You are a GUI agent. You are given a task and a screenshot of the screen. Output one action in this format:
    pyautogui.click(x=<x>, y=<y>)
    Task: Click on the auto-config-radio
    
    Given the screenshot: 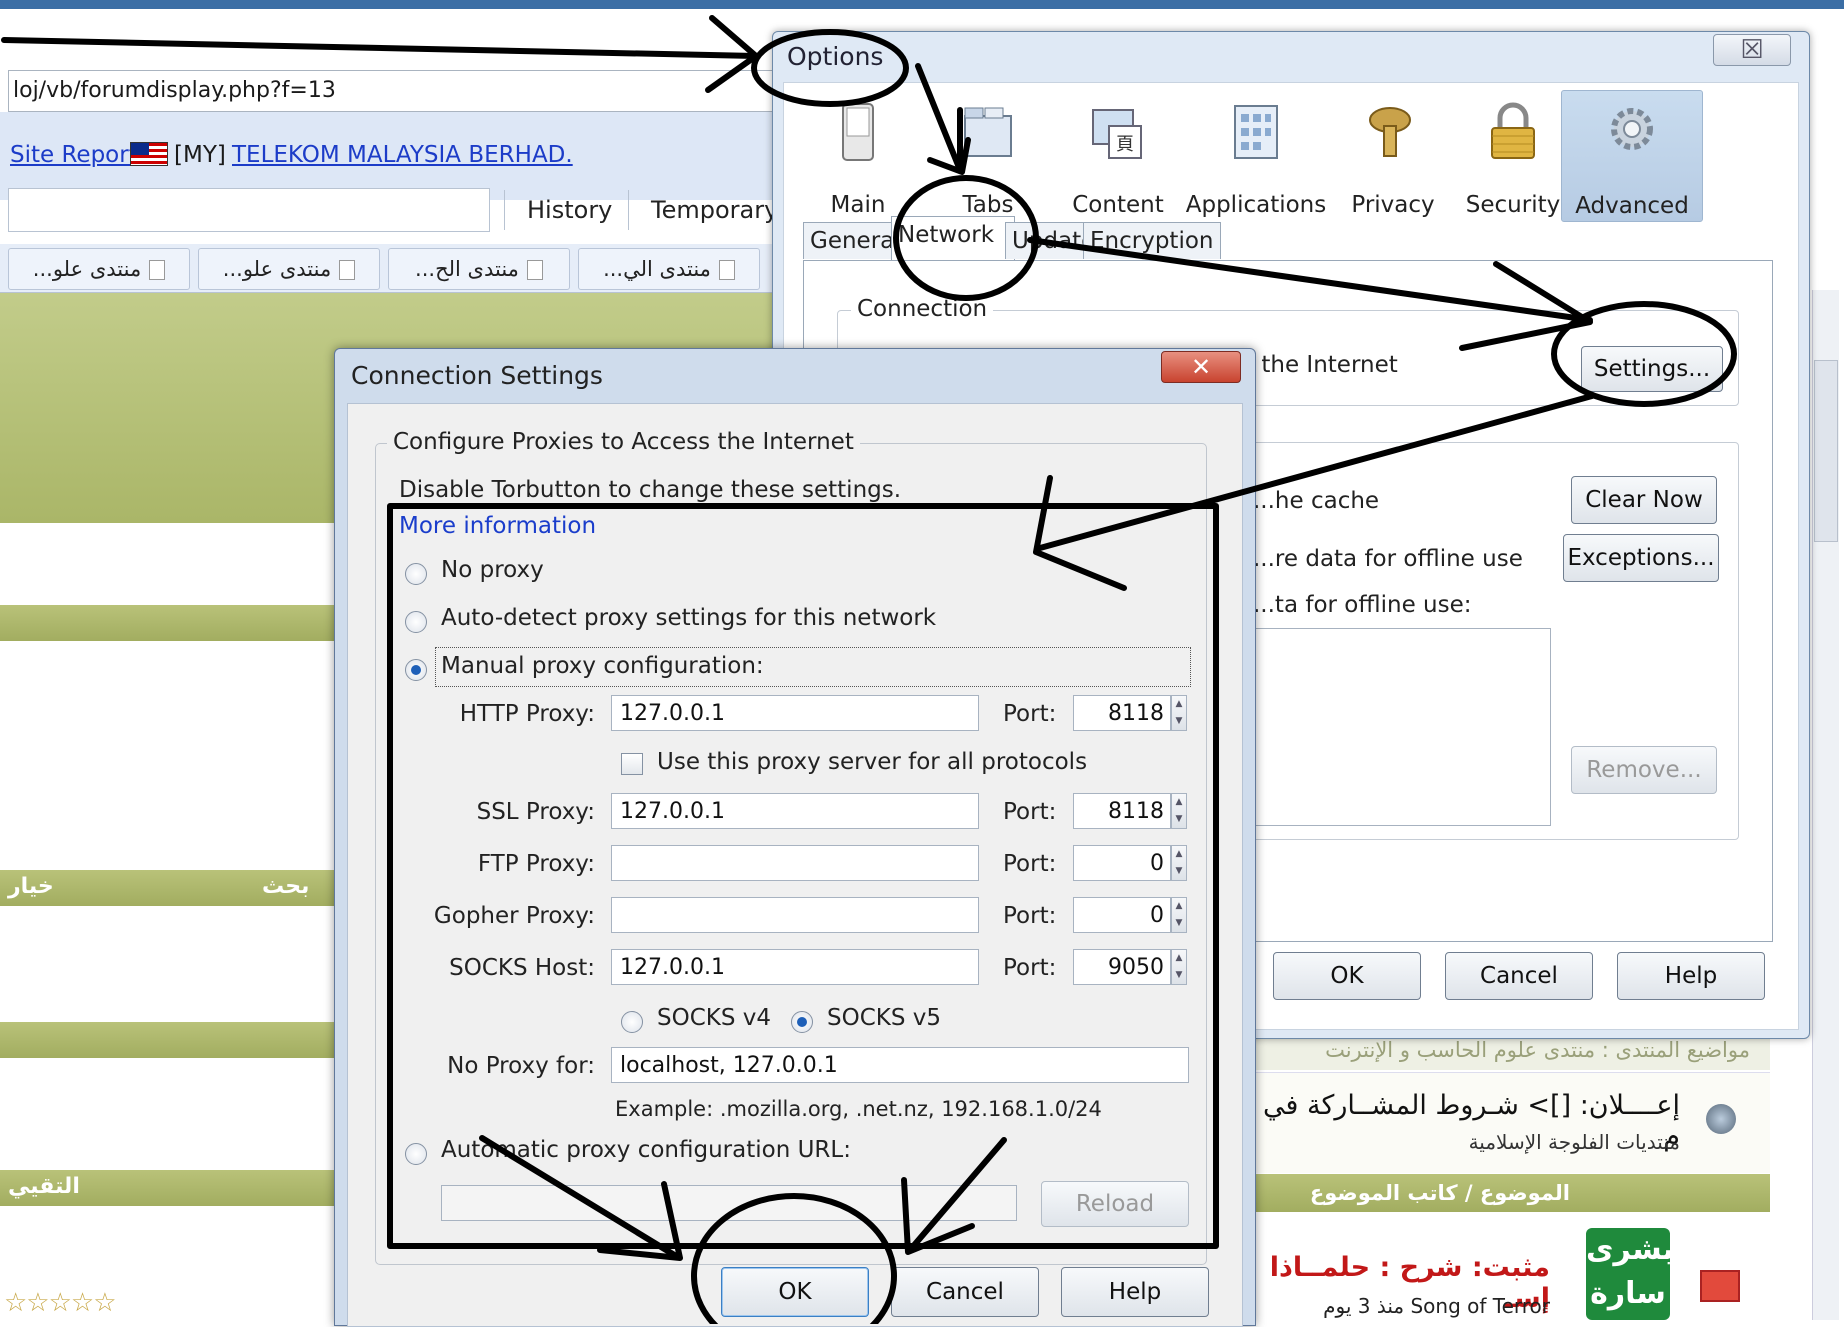 What is the action you would take?
    pyautogui.click(x=416, y=1154)
    